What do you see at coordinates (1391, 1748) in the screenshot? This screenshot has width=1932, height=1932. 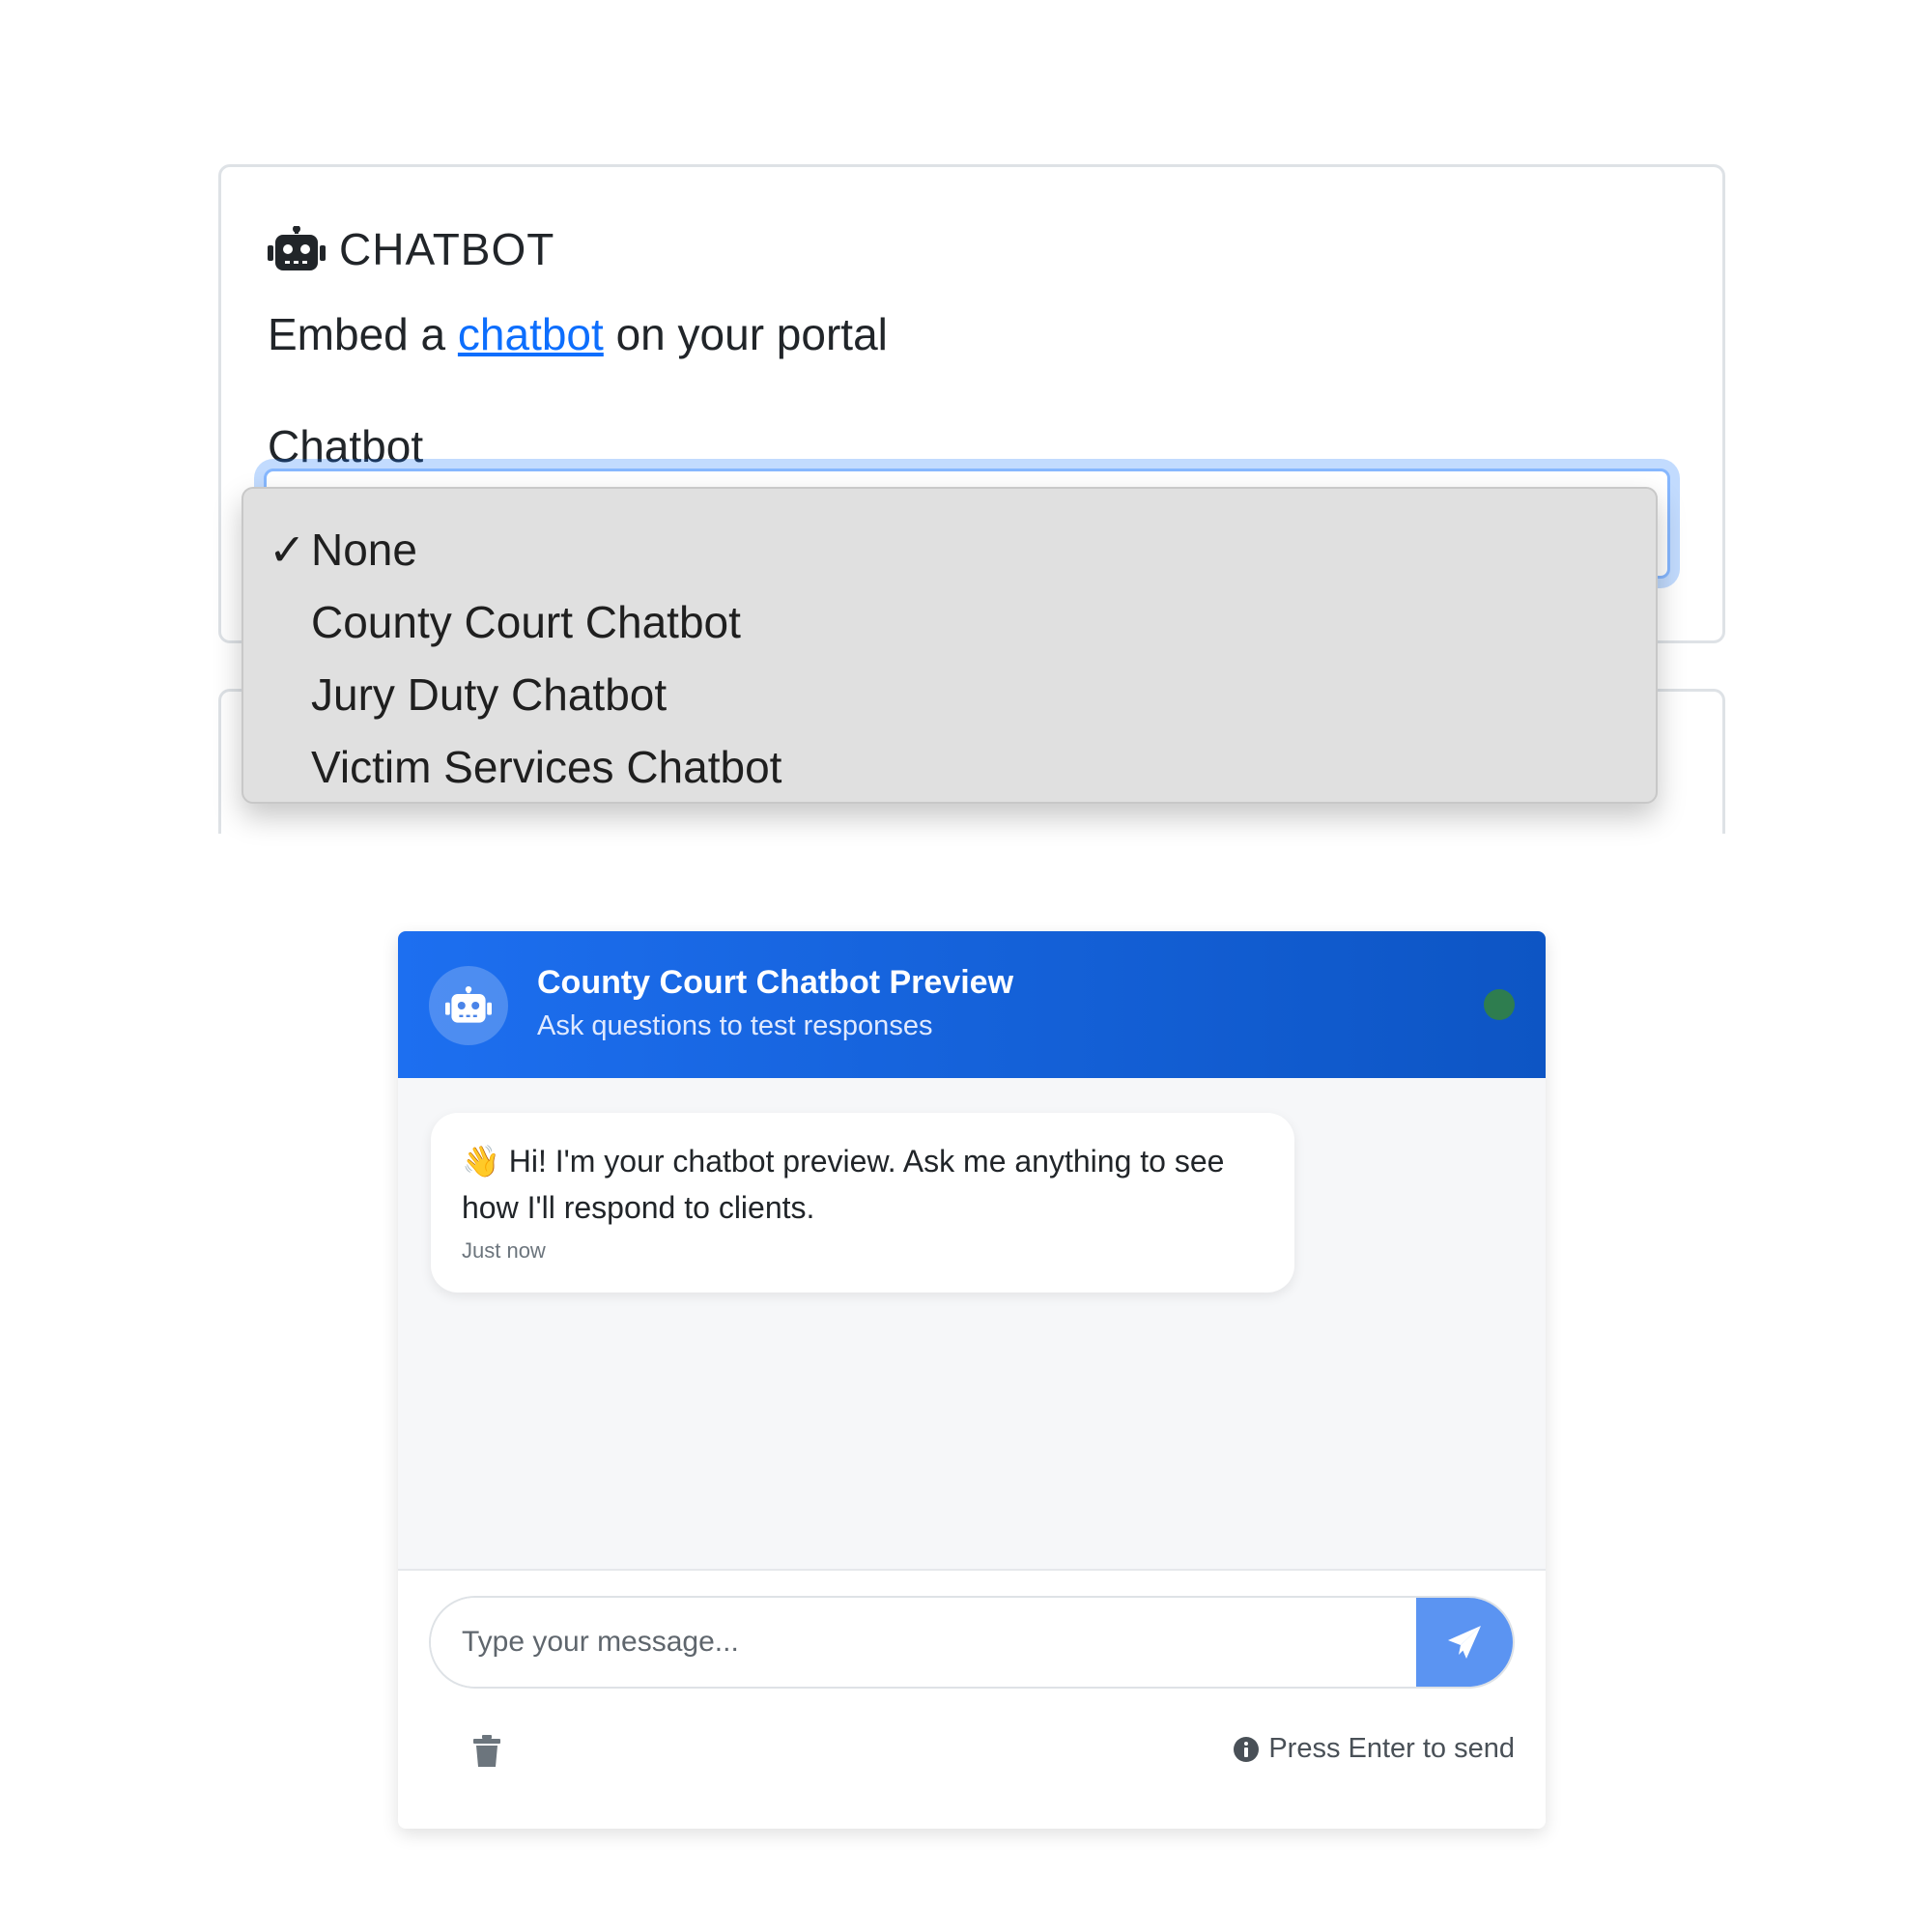 I see `hint-text: Press Enter to send` at bounding box center [1391, 1748].